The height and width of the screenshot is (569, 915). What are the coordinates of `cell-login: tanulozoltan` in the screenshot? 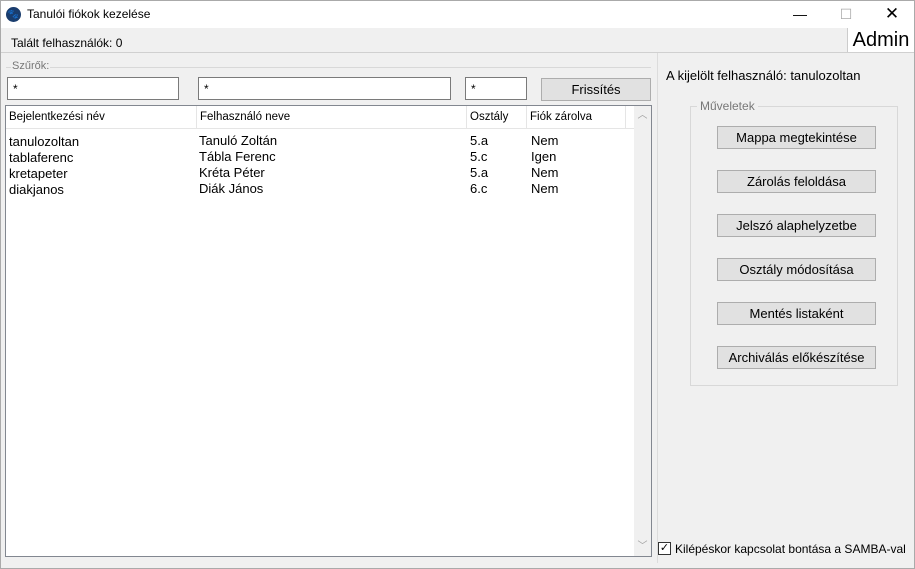 It's located at (44, 141).